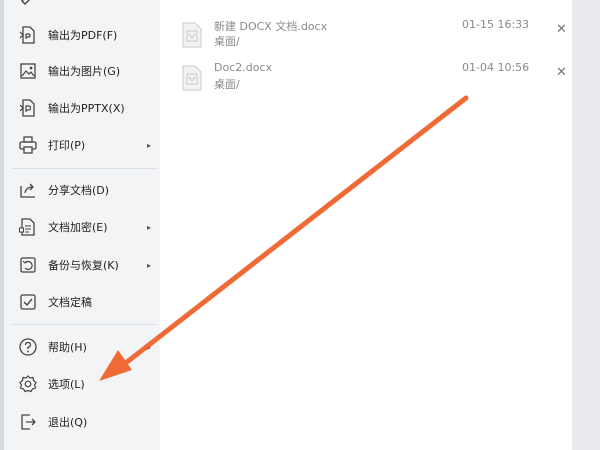 This screenshot has height=450, width=600. What do you see at coordinates (66, 384) in the screenshot?
I see `menu-item-label: 选项(L)` at bounding box center [66, 384].